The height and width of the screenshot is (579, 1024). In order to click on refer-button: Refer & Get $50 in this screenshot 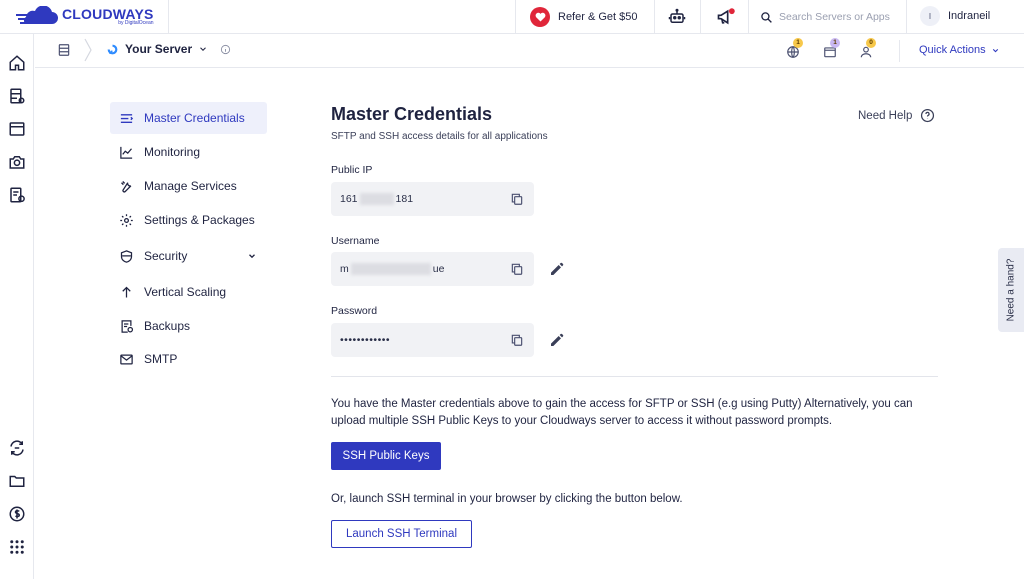, I will do `click(584, 17)`.